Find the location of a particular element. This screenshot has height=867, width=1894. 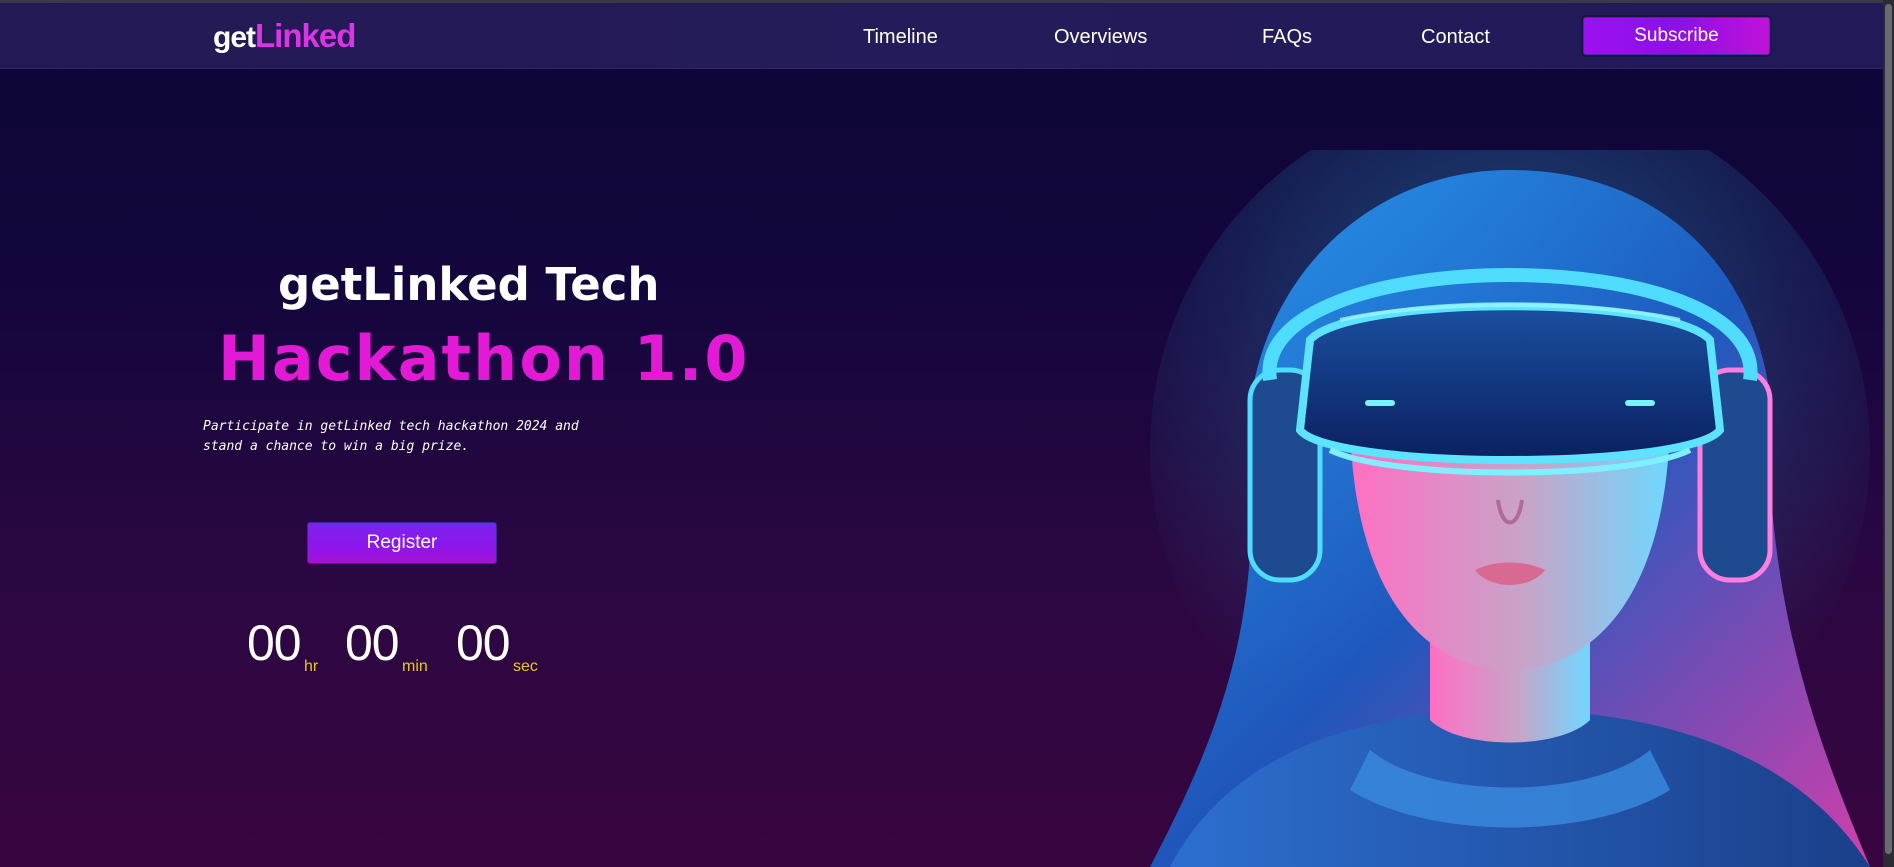

countdown-seconds: 00 sec is located at coordinates (497, 644).